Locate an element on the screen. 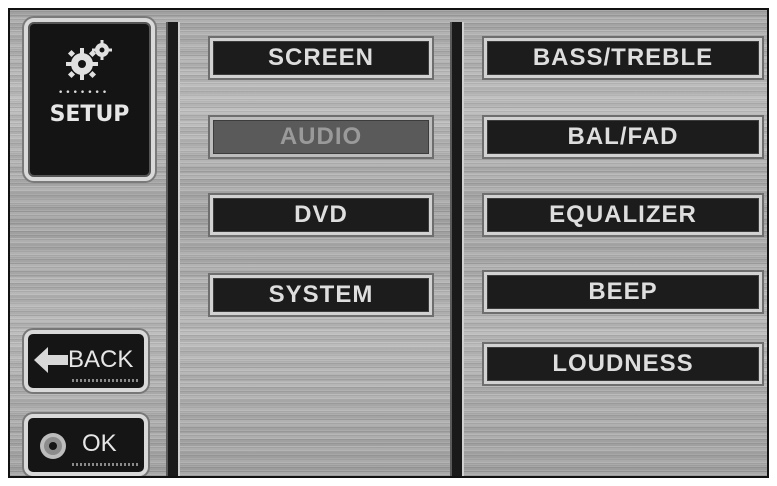 The image size is (777, 486). right-divider is located at coordinates (457, 249).